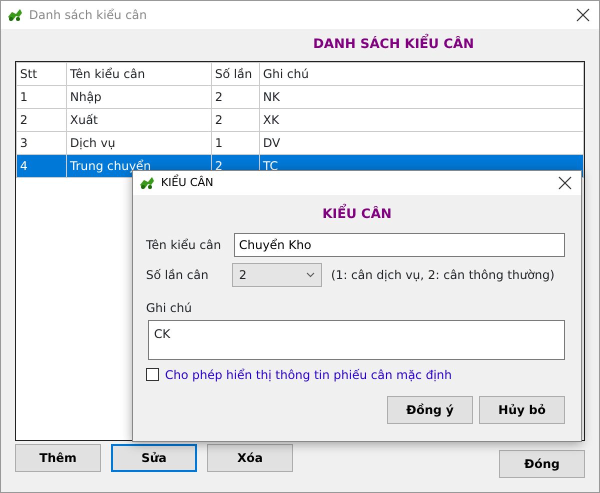 The image size is (600, 493). What do you see at coordinates (154, 458) in the screenshot?
I see `action-button: Sửa` at bounding box center [154, 458].